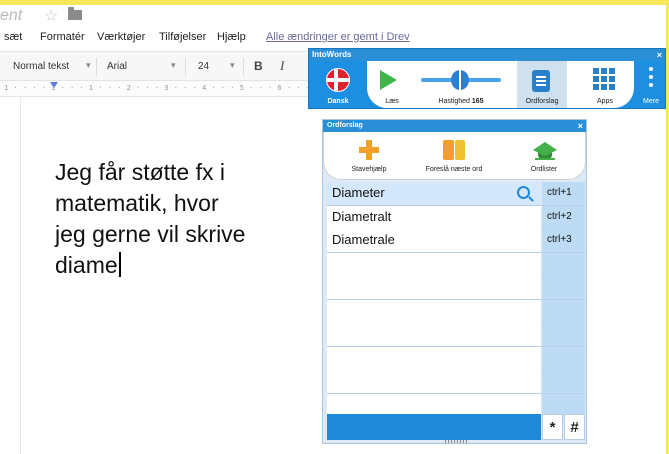 The width and height of the screenshot is (669, 454). Describe the element at coordinates (392, 84) in the screenshot. I see `read-button: Læs` at that location.